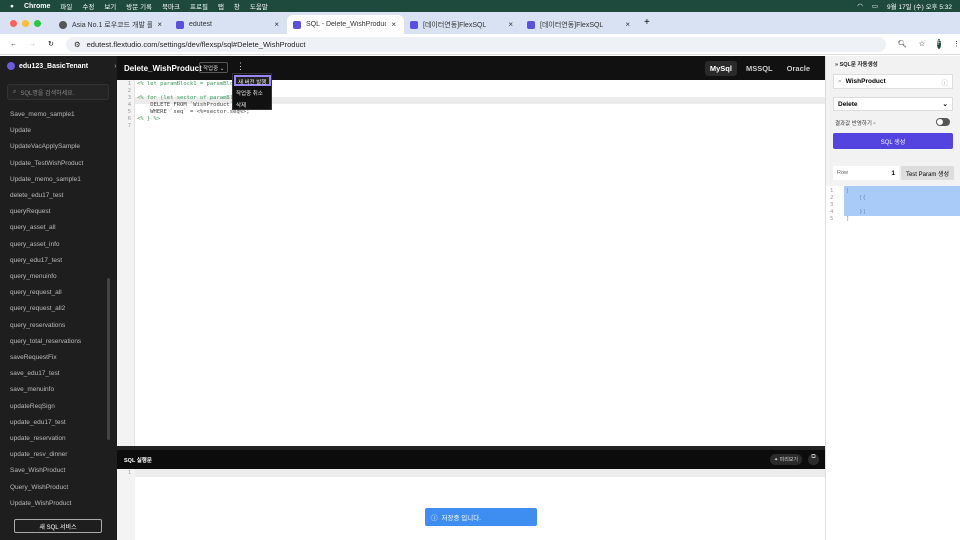  Describe the element at coordinates (108, 359) in the screenshot. I see `sidebar-scrollbar` at that location.